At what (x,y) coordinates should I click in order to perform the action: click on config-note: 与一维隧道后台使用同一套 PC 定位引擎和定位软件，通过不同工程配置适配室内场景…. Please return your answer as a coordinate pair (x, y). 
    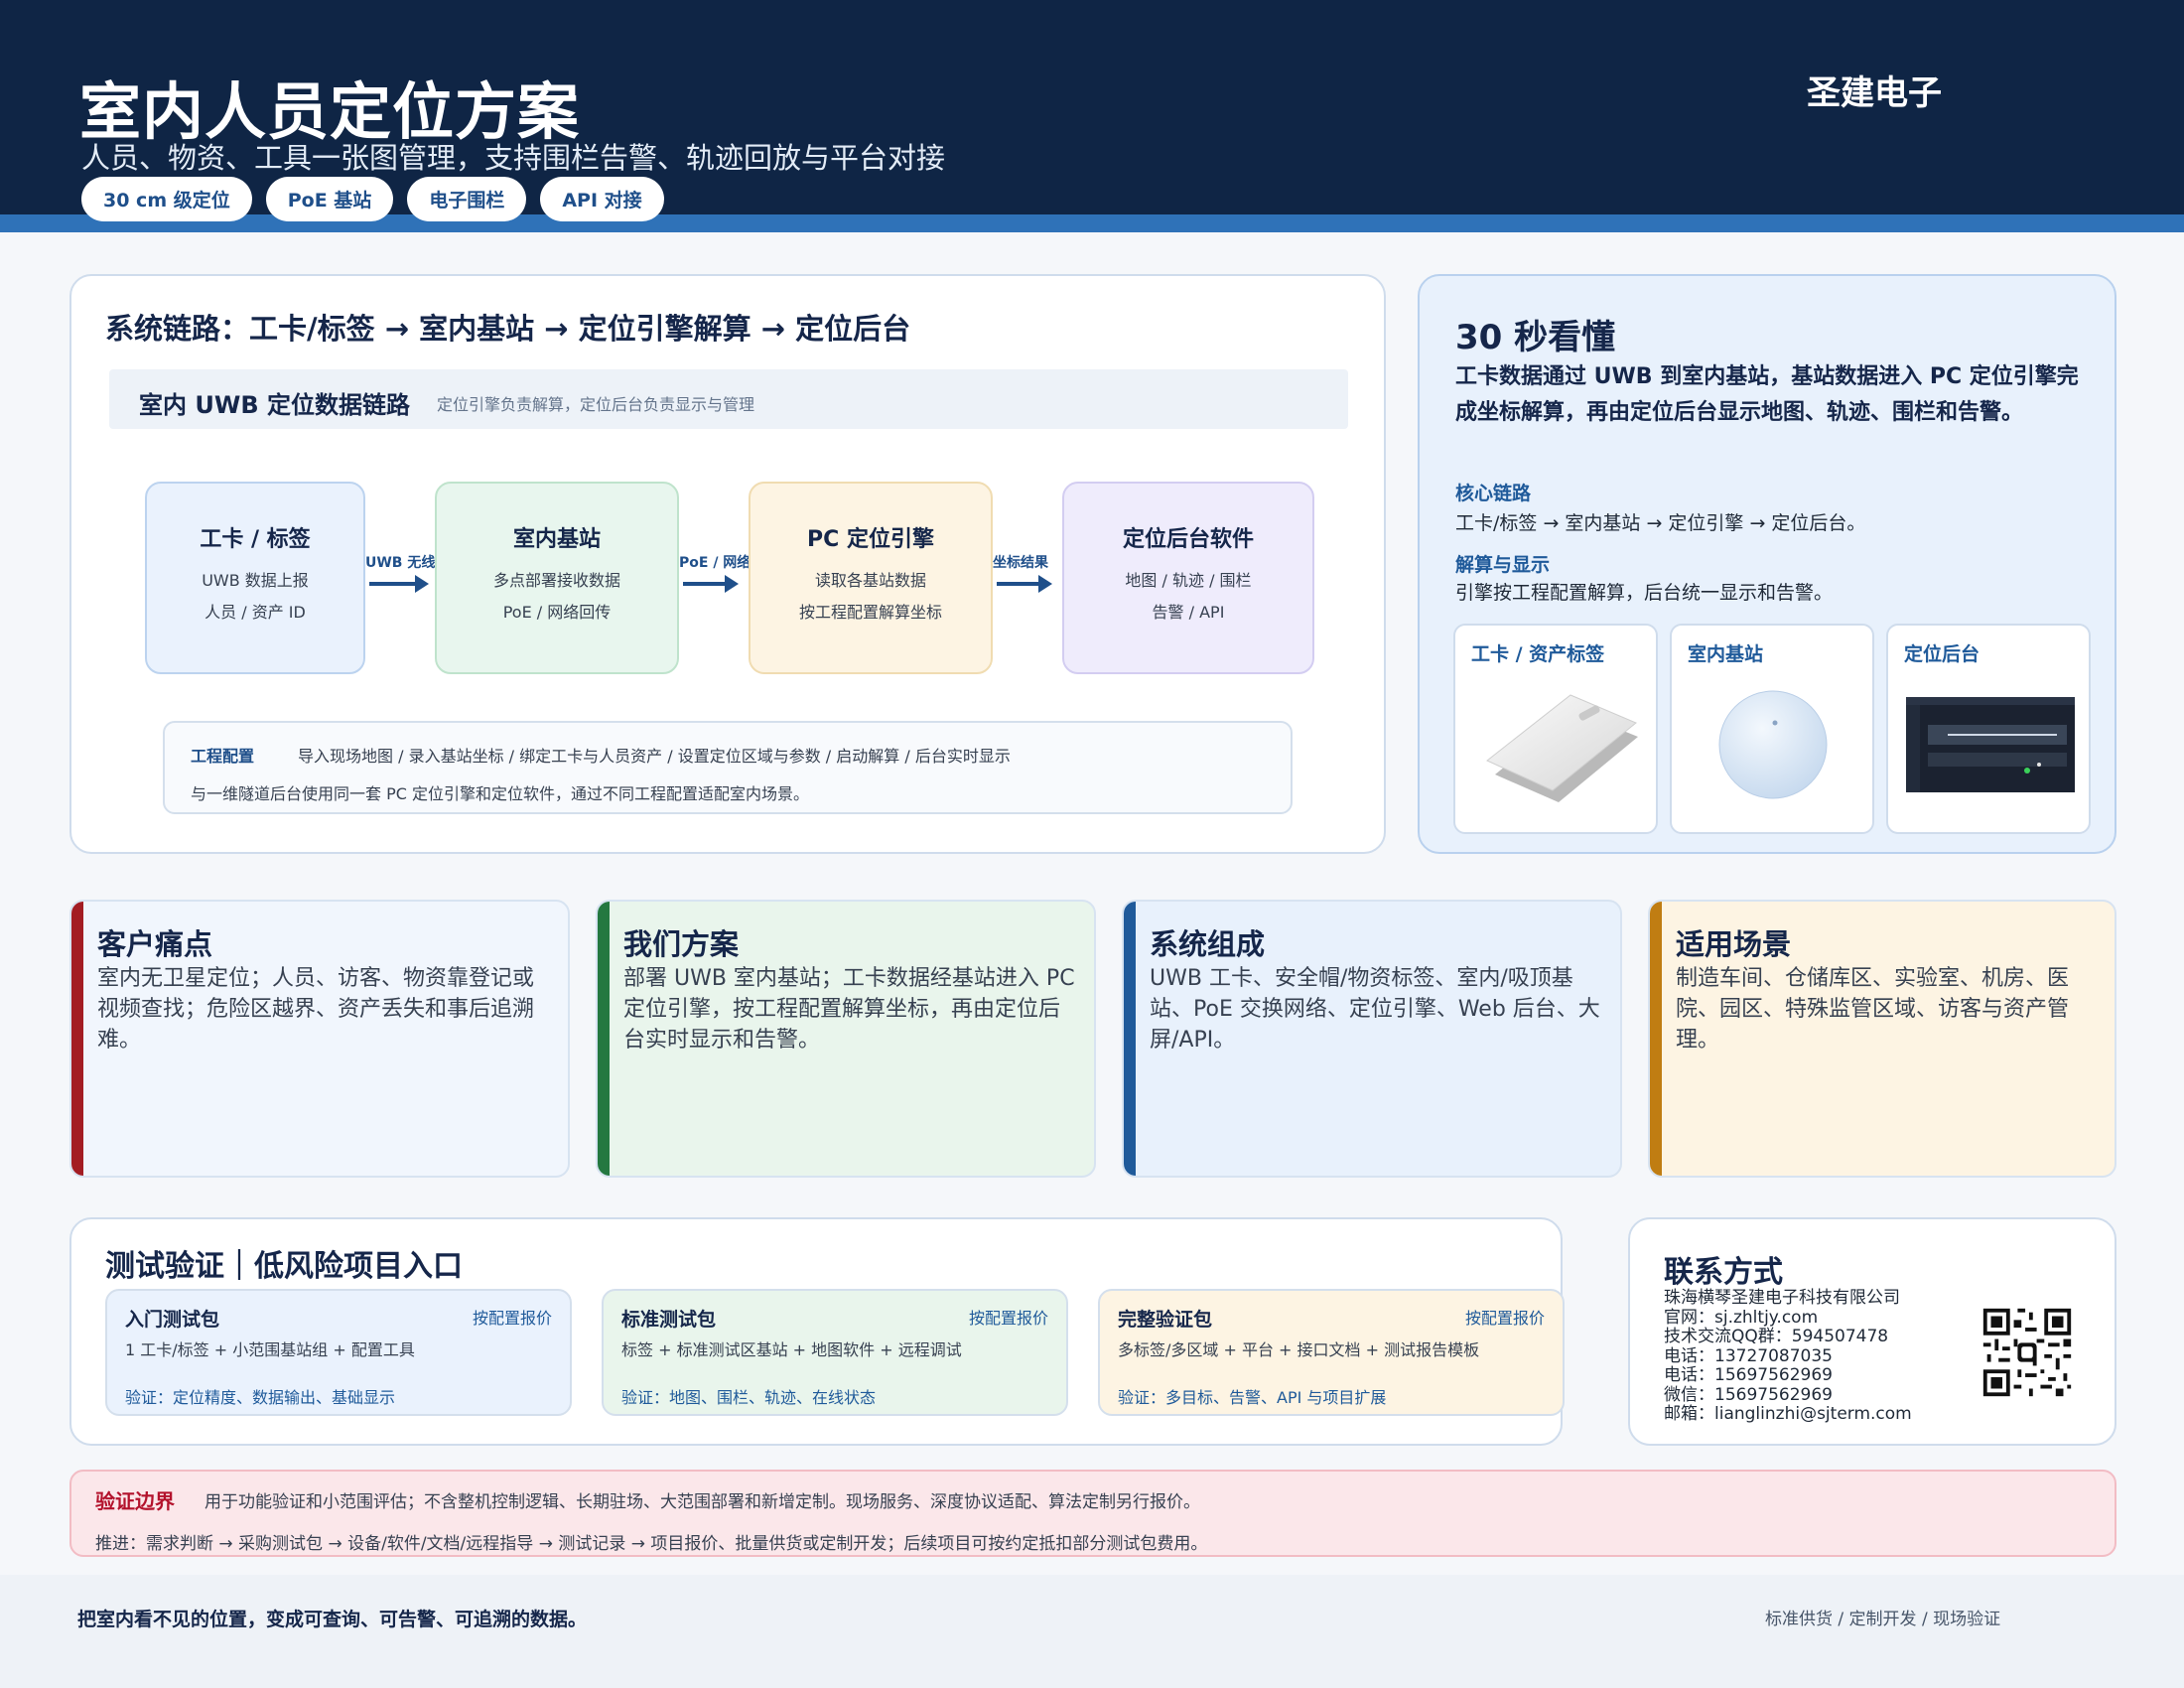
    Looking at the image, I should click on (500, 793).